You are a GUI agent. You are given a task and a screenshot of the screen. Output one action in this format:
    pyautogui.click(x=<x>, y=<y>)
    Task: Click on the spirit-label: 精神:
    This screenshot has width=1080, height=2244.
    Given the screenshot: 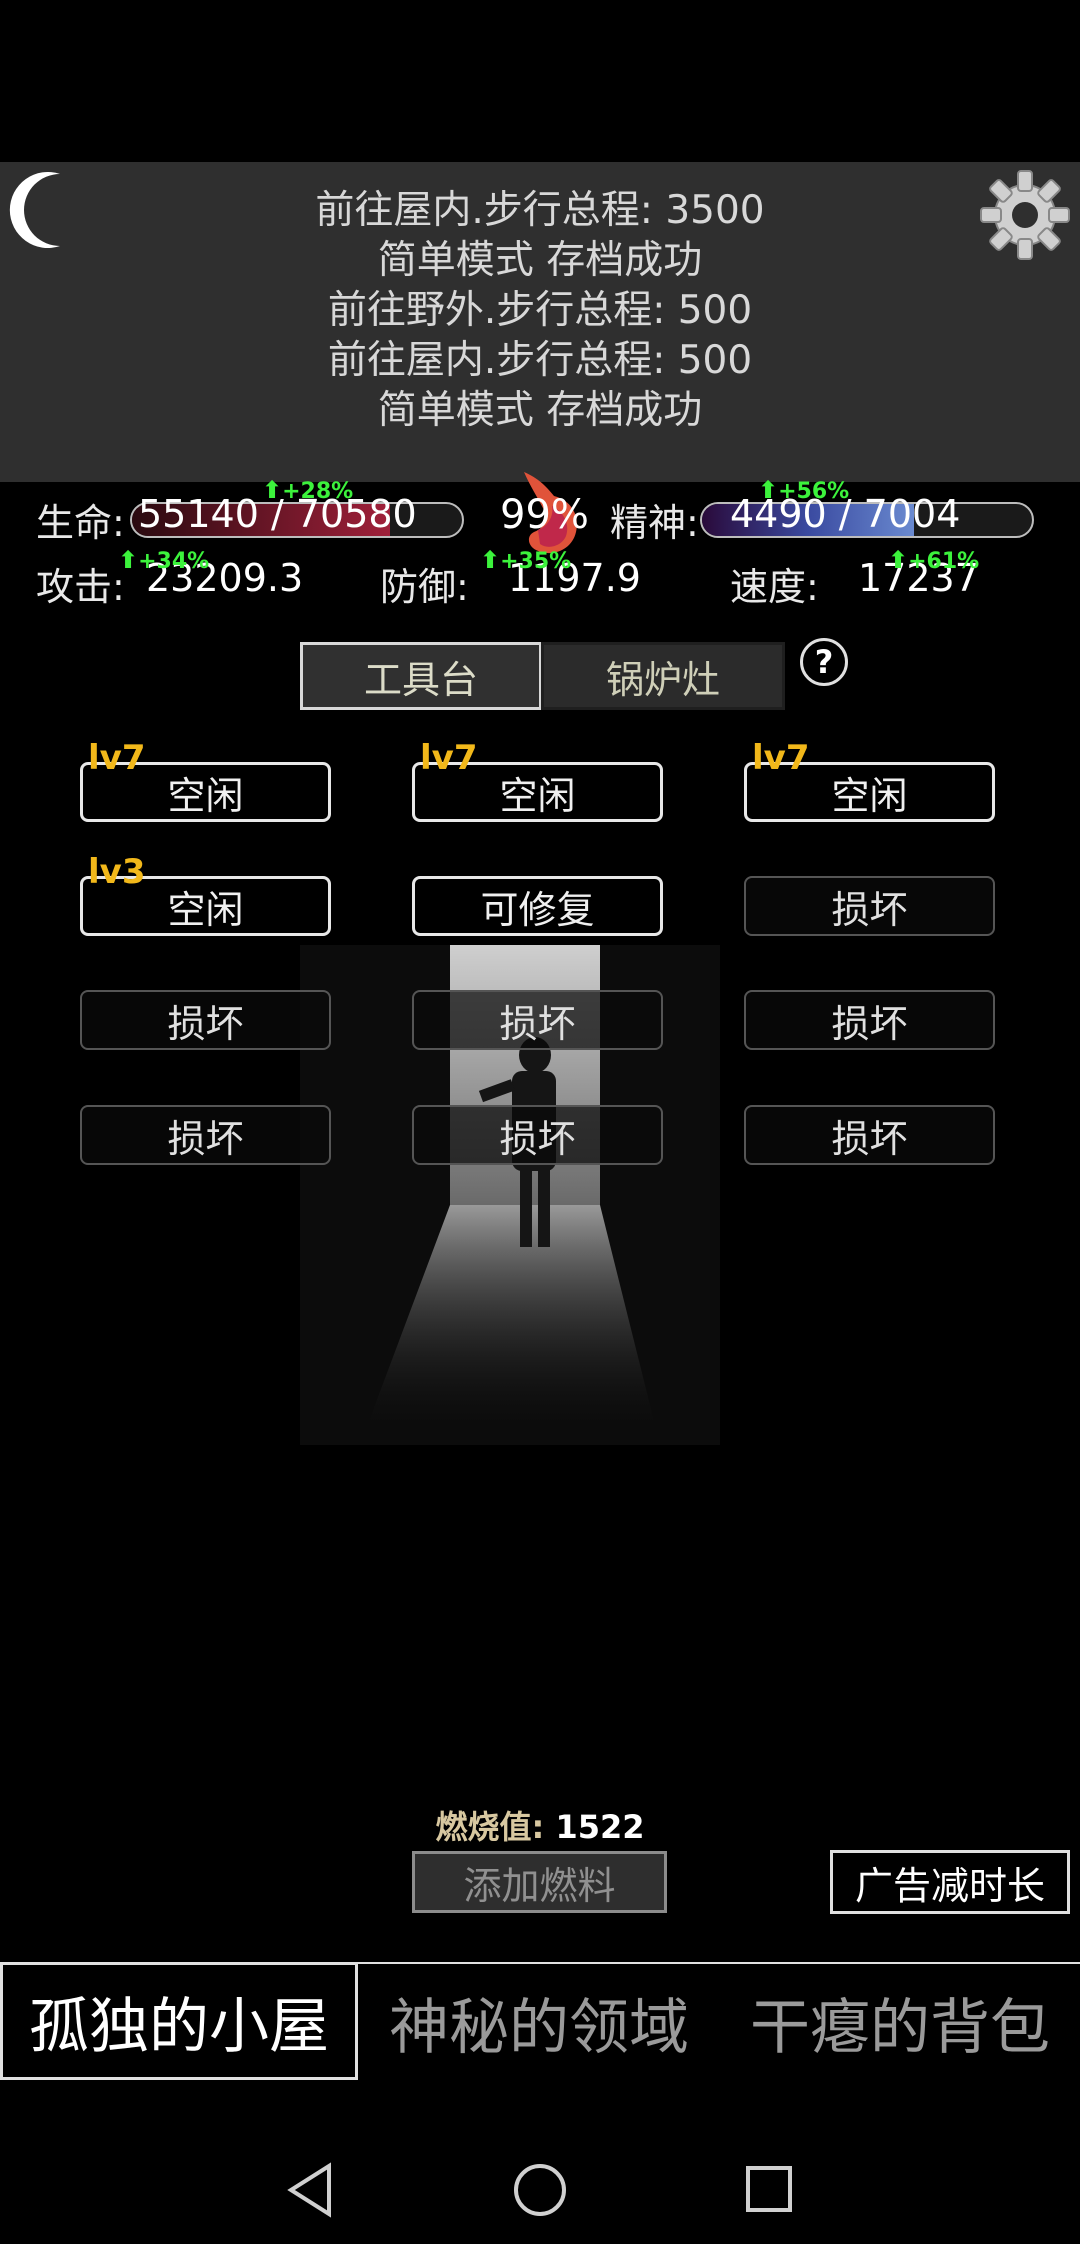 What is the action you would take?
    pyautogui.click(x=654, y=523)
    